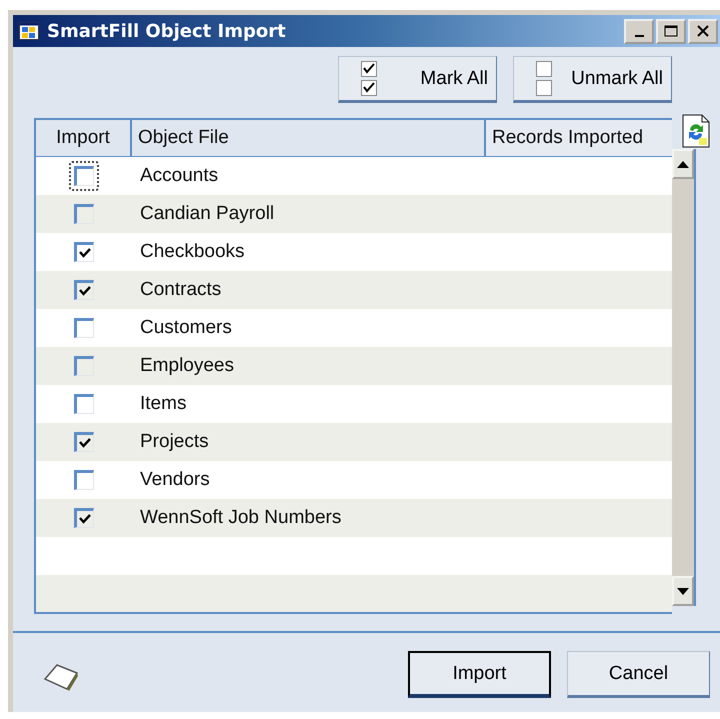 The image size is (720, 719). What do you see at coordinates (175, 480) in the screenshot?
I see `table-cell-text: Vendors` at bounding box center [175, 480].